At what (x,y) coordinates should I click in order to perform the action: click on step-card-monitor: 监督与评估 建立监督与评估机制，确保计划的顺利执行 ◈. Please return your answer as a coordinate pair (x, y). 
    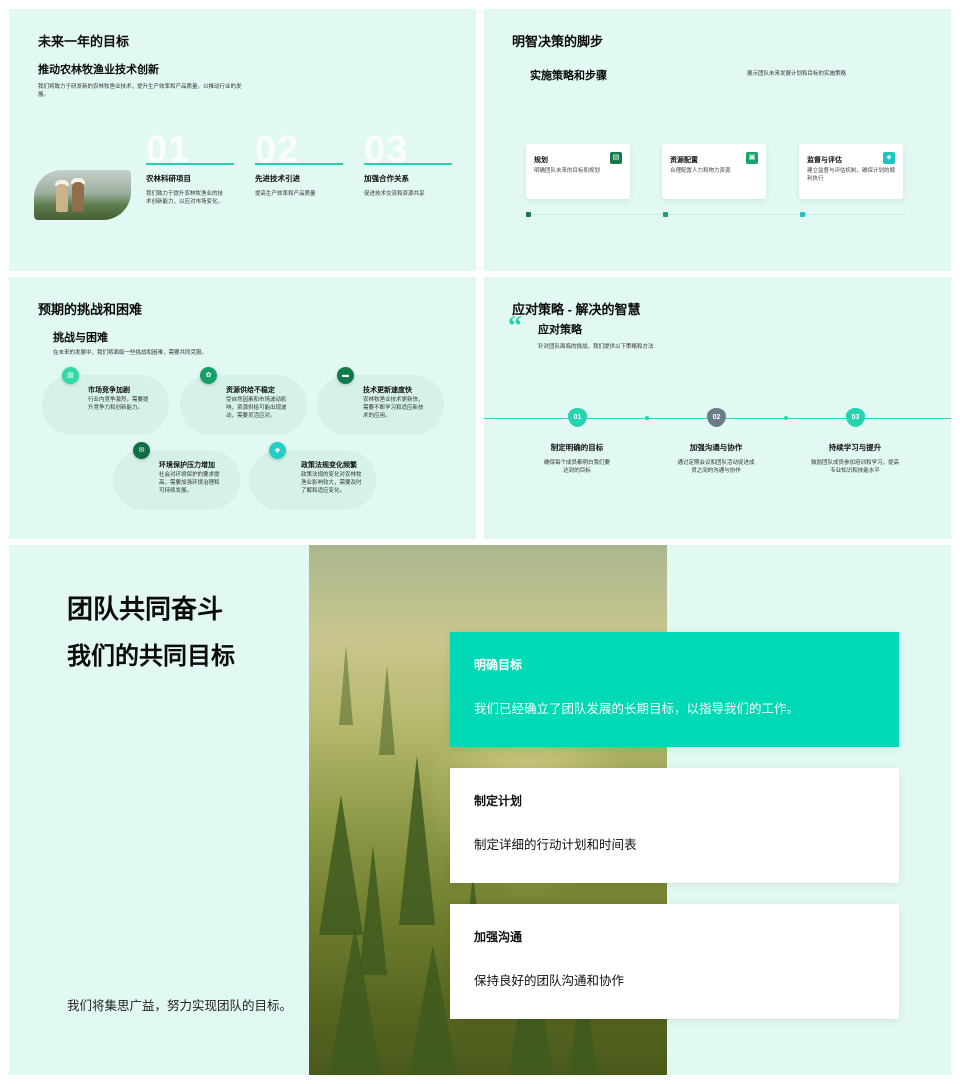
    Looking at the image, I should click on (851, 171).